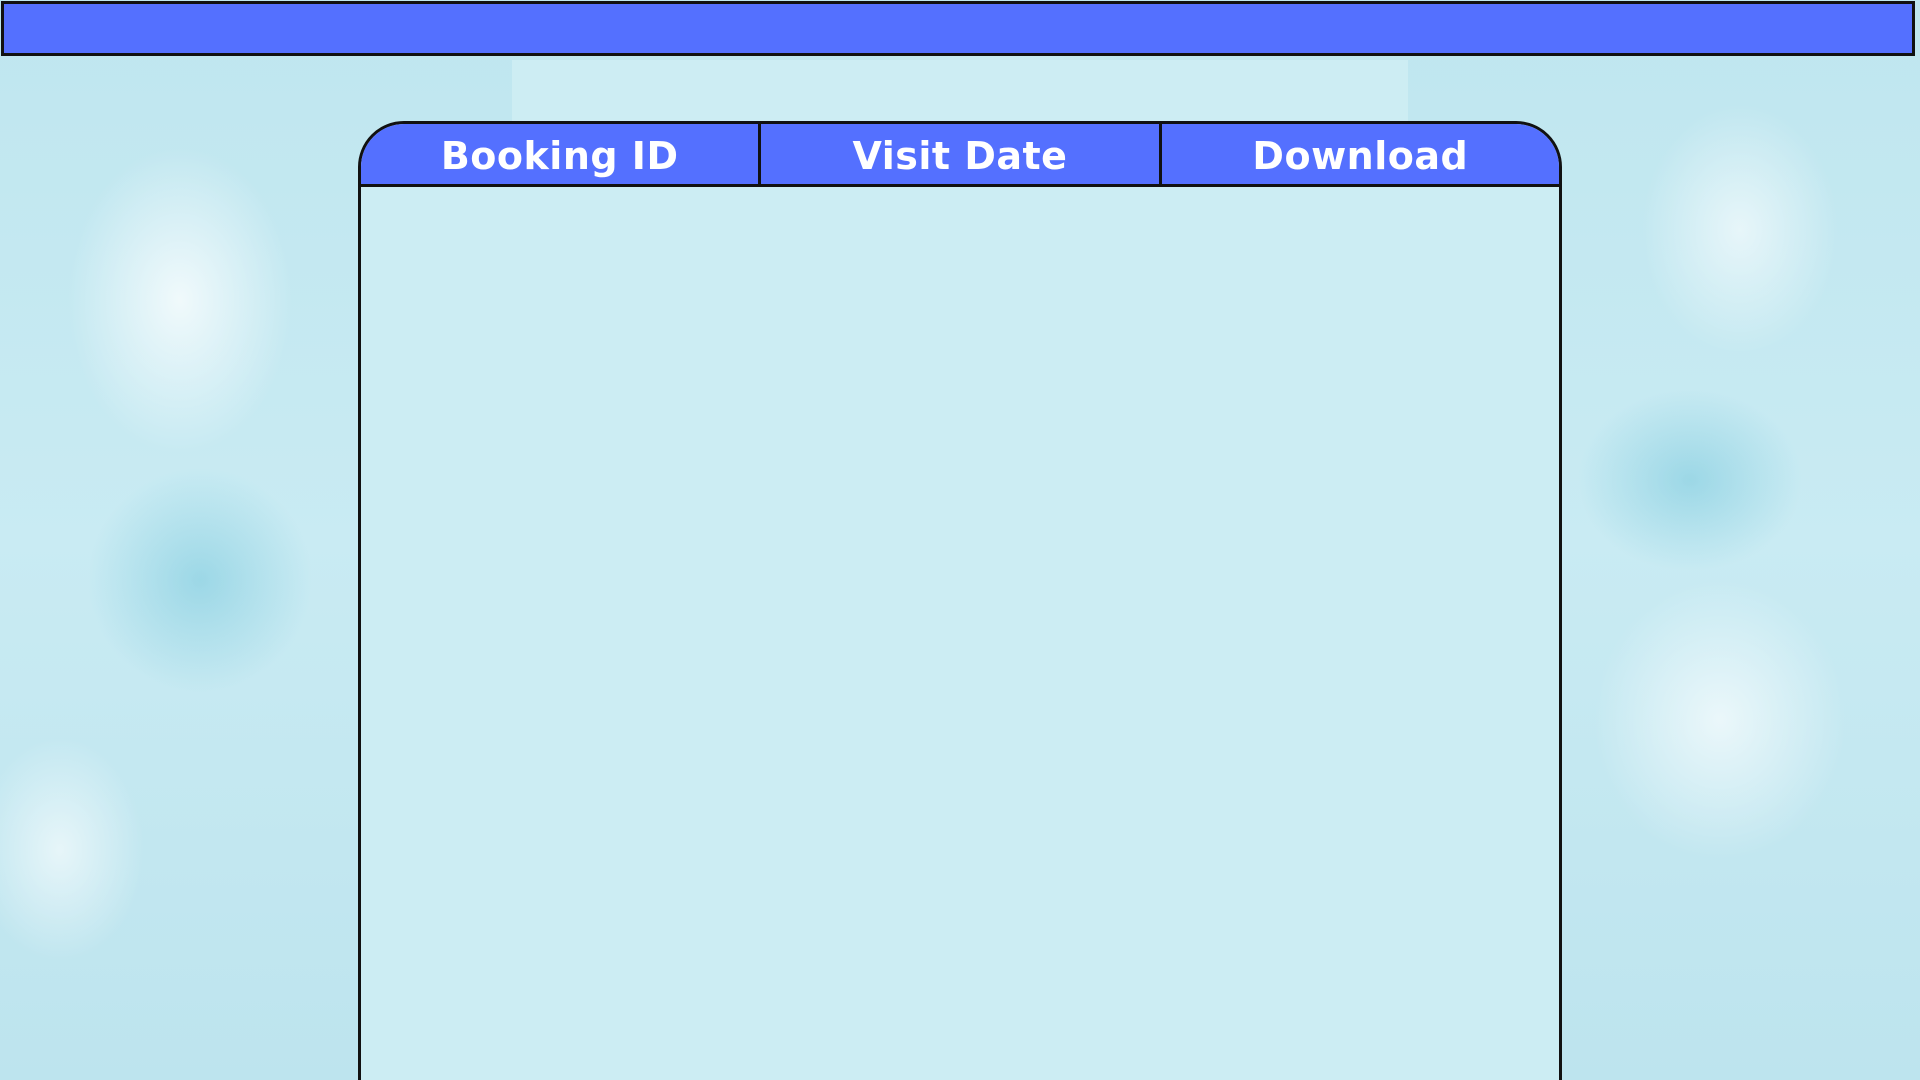 The height and width of the screenshot is (1080, 1920). I want to click on top-navigation-bar, so click(958, 28).